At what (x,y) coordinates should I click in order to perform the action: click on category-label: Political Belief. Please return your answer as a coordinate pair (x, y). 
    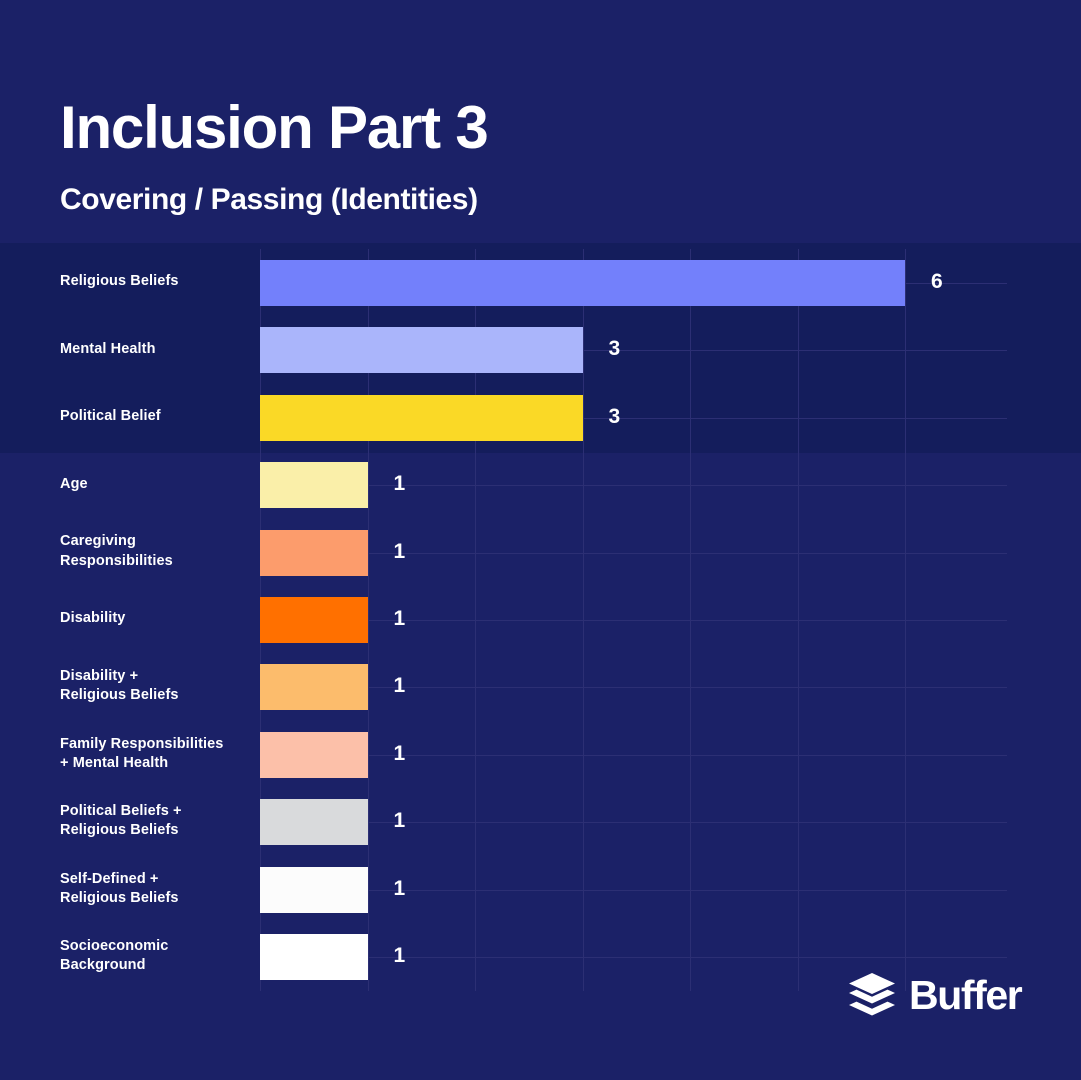
    Looking at the image, I should click on (157, 416).